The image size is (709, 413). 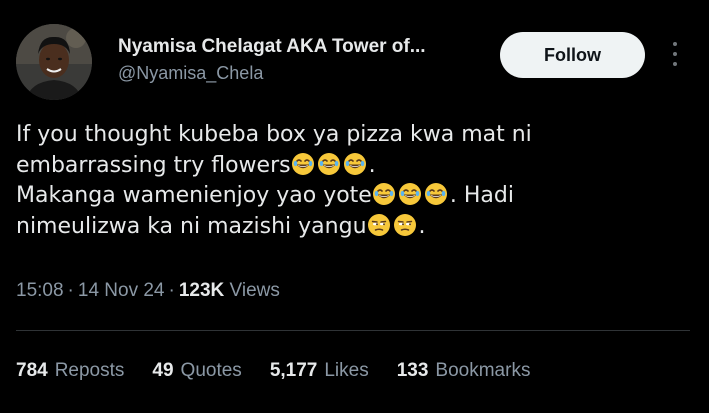 I want to click on divider, so click(x=353, y=330).